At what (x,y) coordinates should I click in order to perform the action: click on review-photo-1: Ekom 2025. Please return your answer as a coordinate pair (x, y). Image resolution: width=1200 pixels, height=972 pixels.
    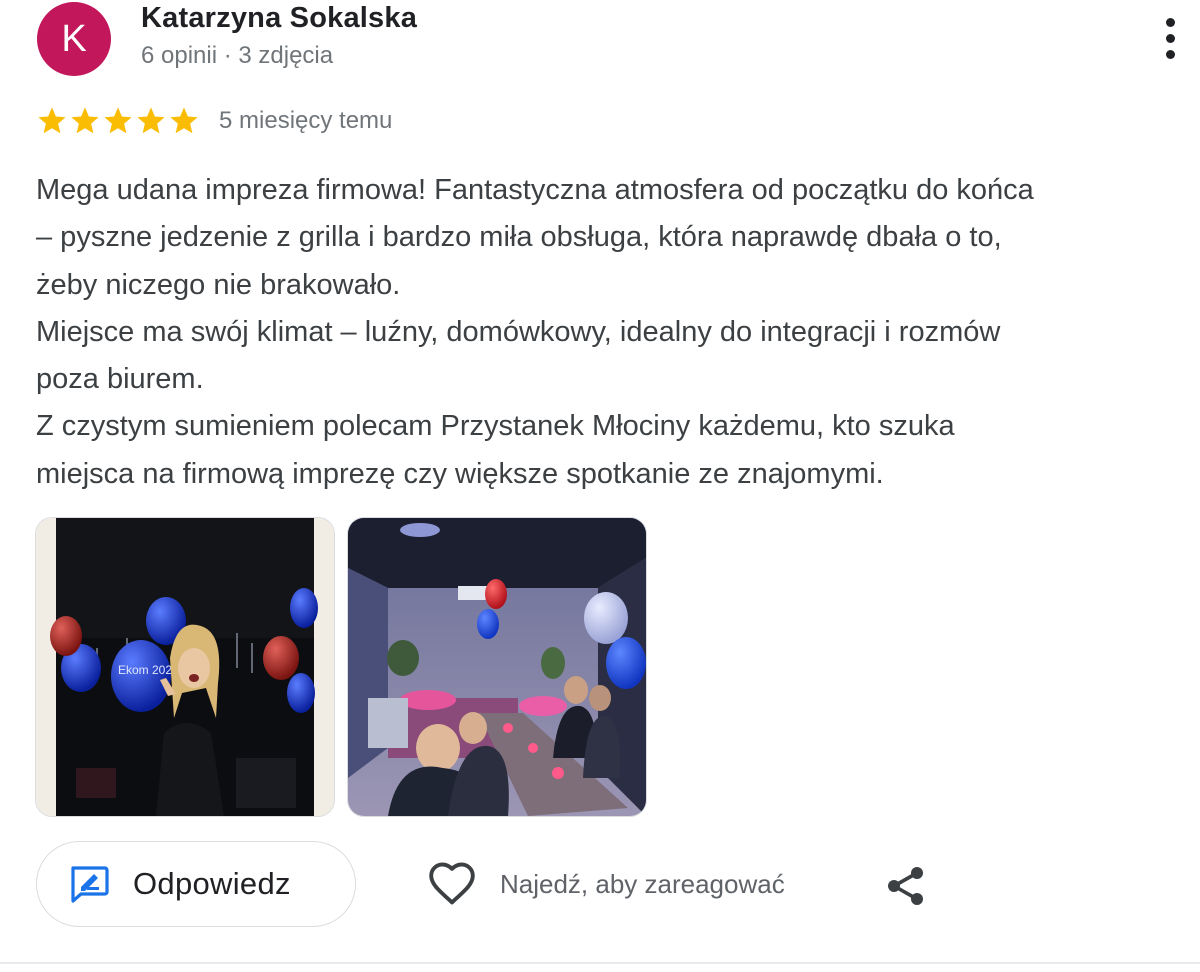
    Looking at the image, I should click on (185, 667).